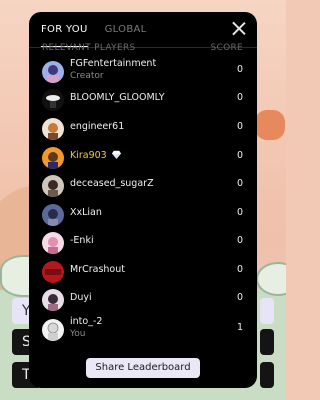 The width and height of the screenshot is (320, 400). What do you see at coordinates (82, 240) in the screenshot?
I see `player-name: -Enki` at bounding box center [82, 240].